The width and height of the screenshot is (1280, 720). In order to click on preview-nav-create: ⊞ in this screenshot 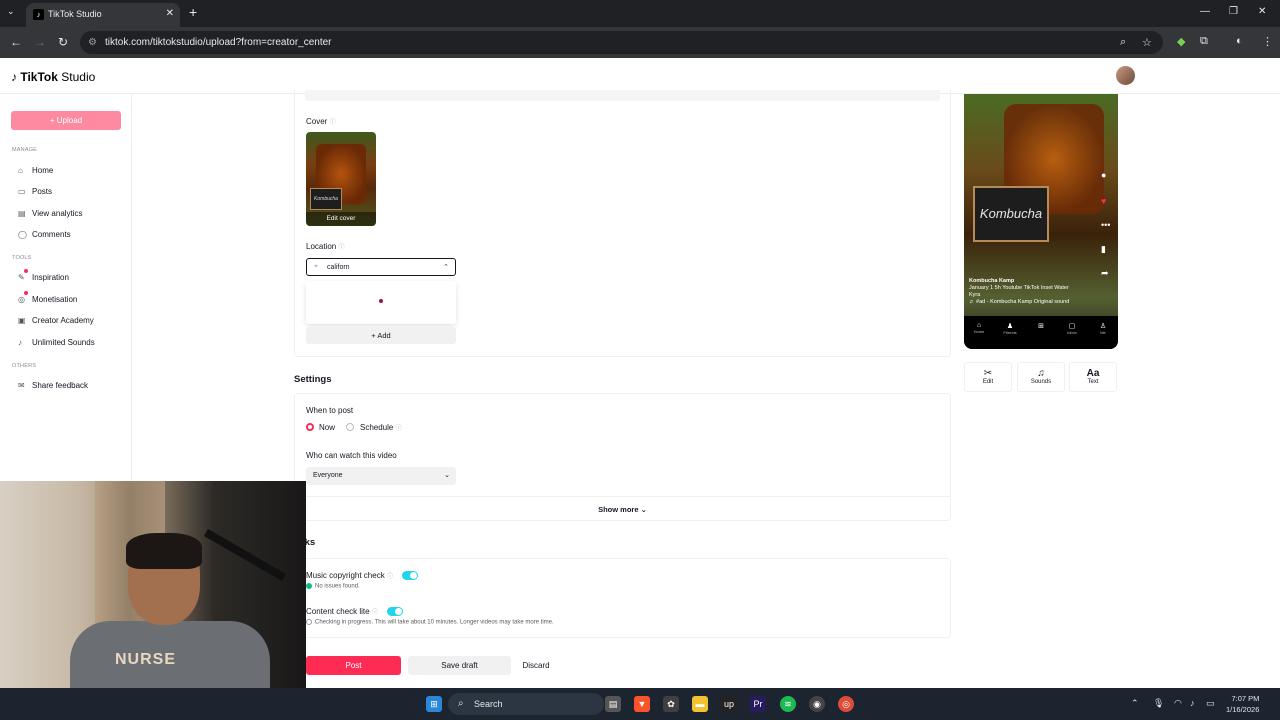, I will do `click(1041, 326)`.